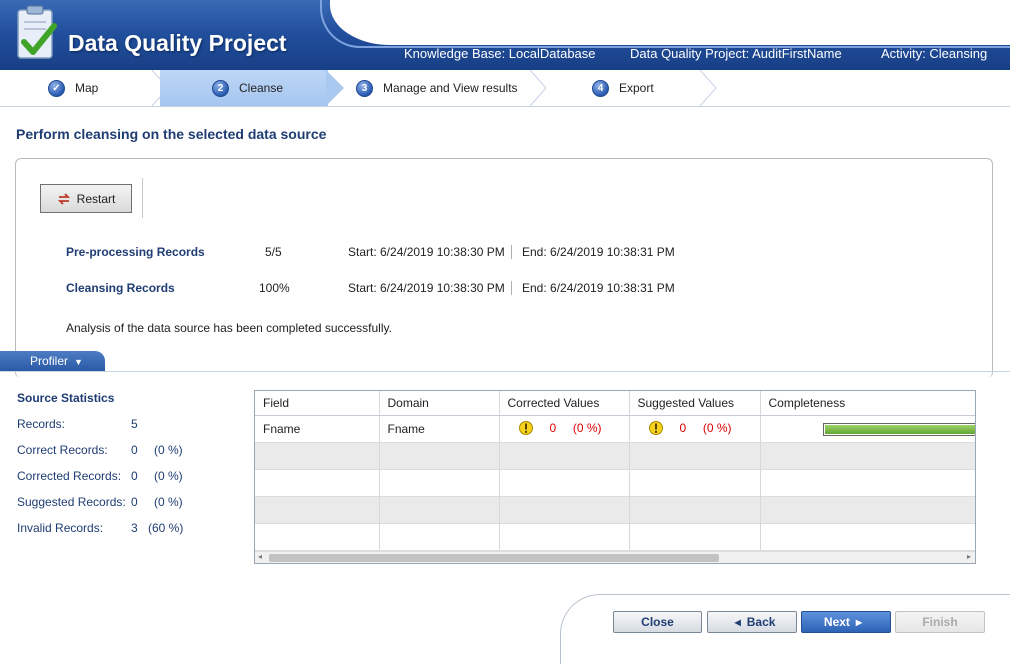 This screenshot has height=664, width=1010. I want to click on project-label: Data Quality Project: AuditFirstName, so click(736, 53).